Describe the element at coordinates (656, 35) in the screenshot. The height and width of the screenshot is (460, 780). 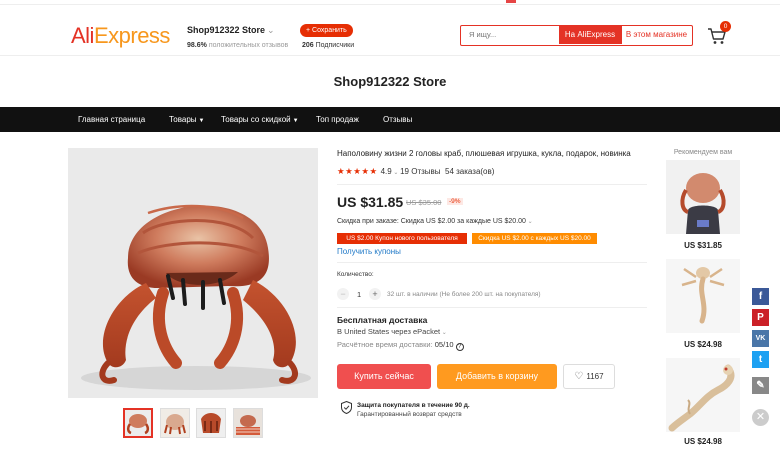
I see `search-store-button: В этом магазине` at that location.